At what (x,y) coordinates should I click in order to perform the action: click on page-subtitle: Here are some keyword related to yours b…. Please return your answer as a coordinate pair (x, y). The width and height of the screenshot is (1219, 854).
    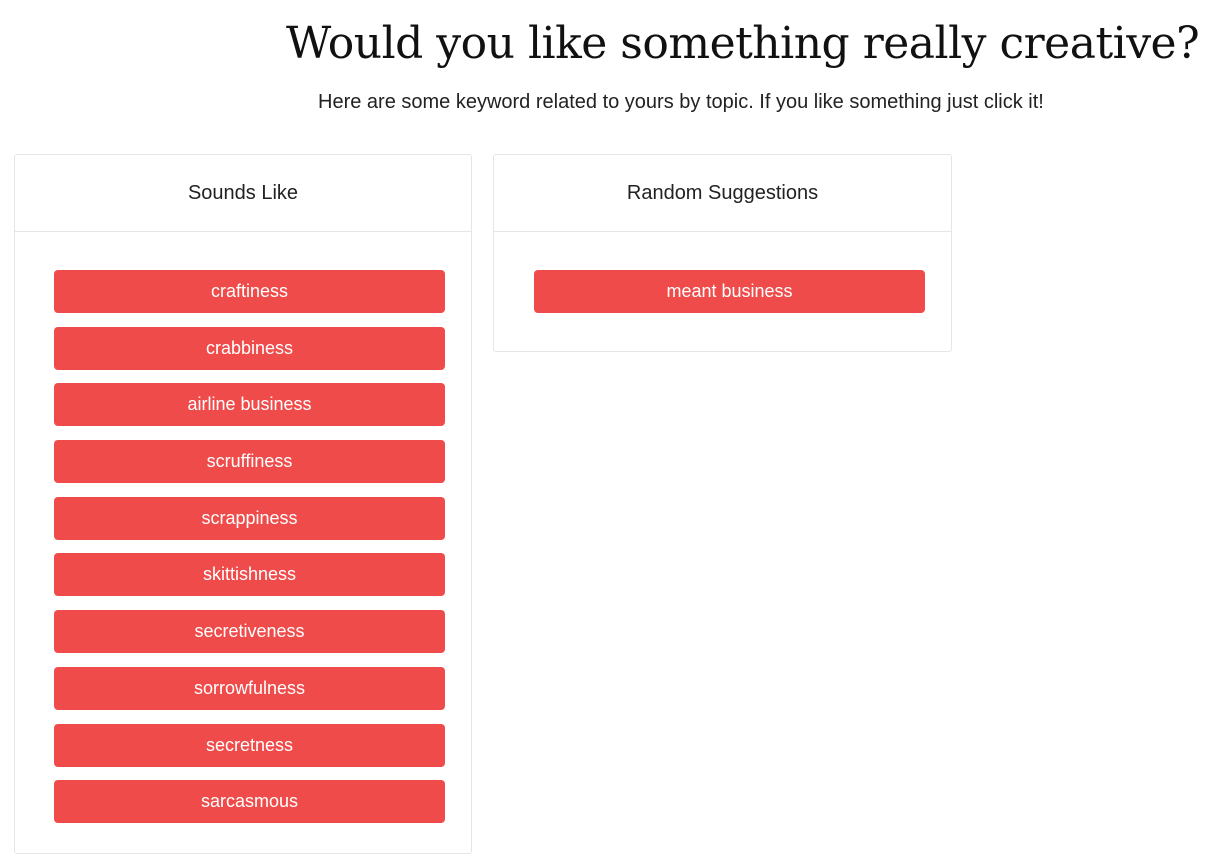
    Looking at the image, I should click on (681, 102).